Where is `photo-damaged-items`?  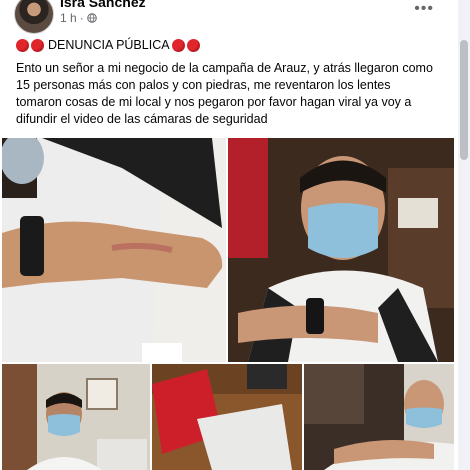
photo-damaged-items is located at coordinates (227, 417).